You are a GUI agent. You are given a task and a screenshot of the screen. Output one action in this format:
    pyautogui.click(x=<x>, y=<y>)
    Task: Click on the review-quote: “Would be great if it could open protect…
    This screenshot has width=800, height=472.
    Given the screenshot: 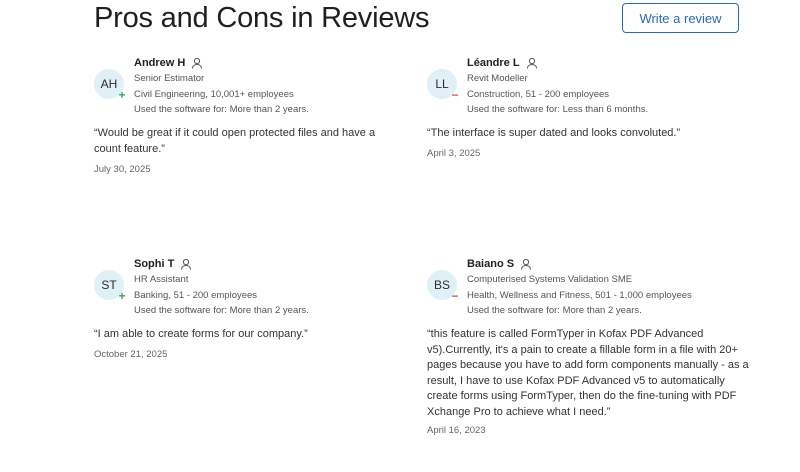 What is the action you would take?
    pyautogui.click(x=235, y=141)
    